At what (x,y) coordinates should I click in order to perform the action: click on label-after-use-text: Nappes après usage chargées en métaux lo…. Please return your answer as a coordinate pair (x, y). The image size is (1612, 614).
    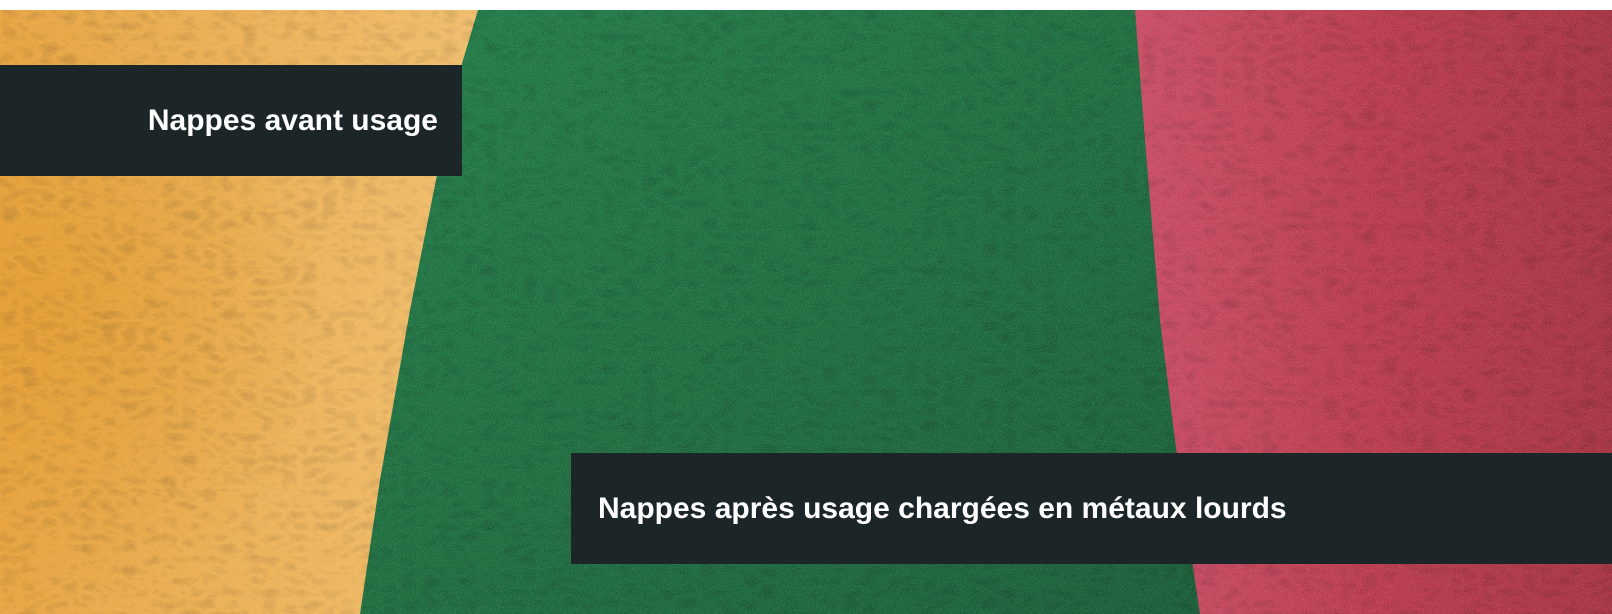
    Looking at the image, I should click on (942, 508).